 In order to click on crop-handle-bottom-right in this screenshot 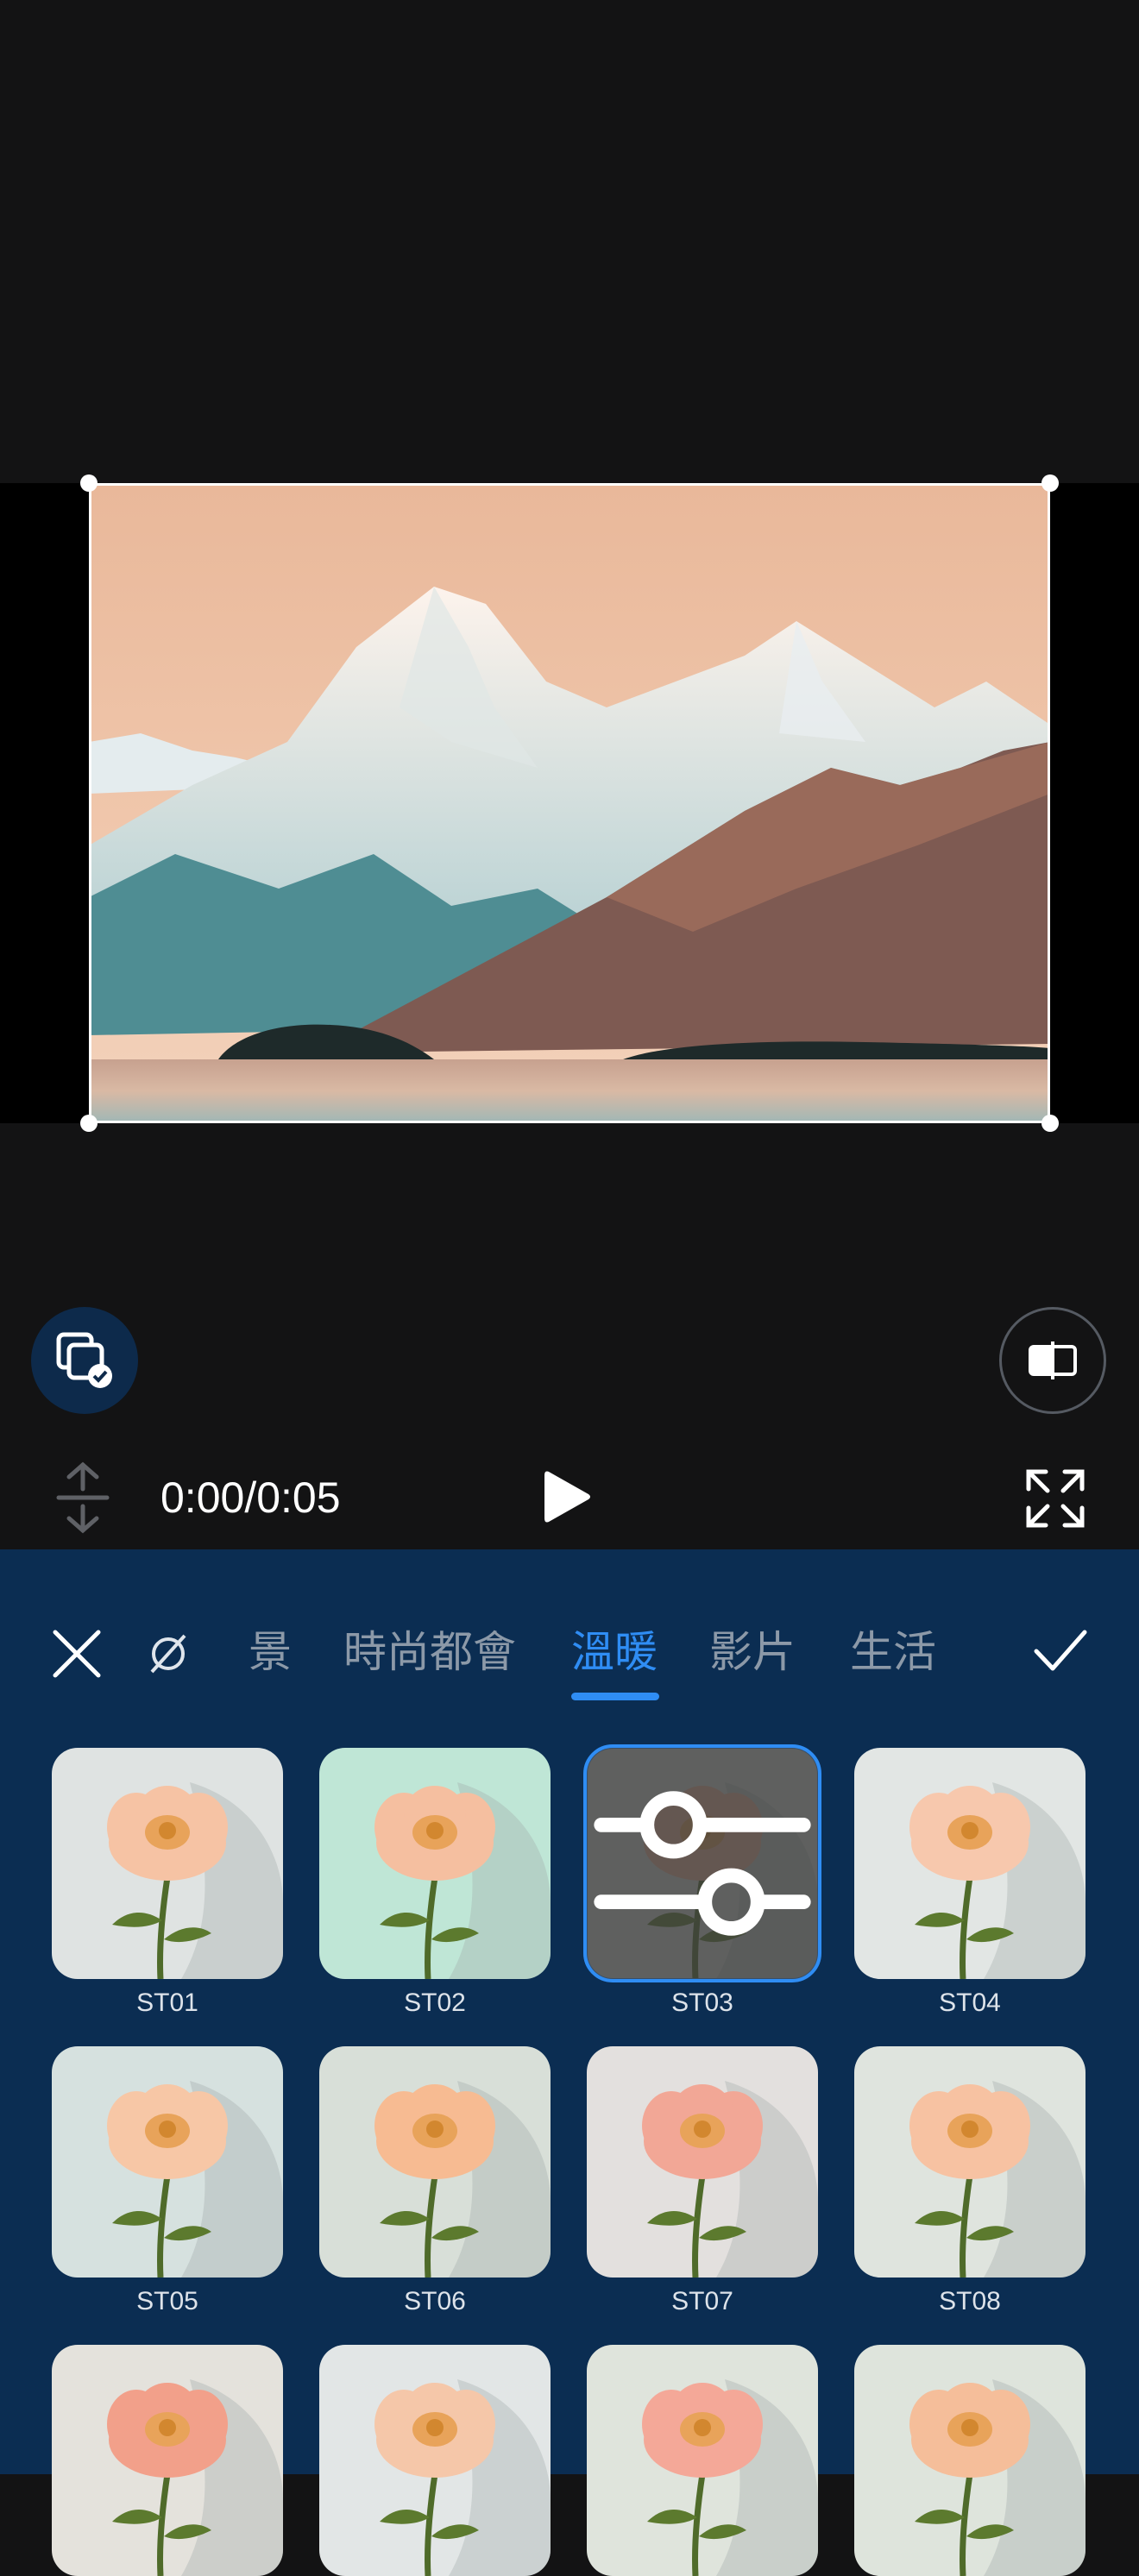, I will do `click(1050, 1123)`.